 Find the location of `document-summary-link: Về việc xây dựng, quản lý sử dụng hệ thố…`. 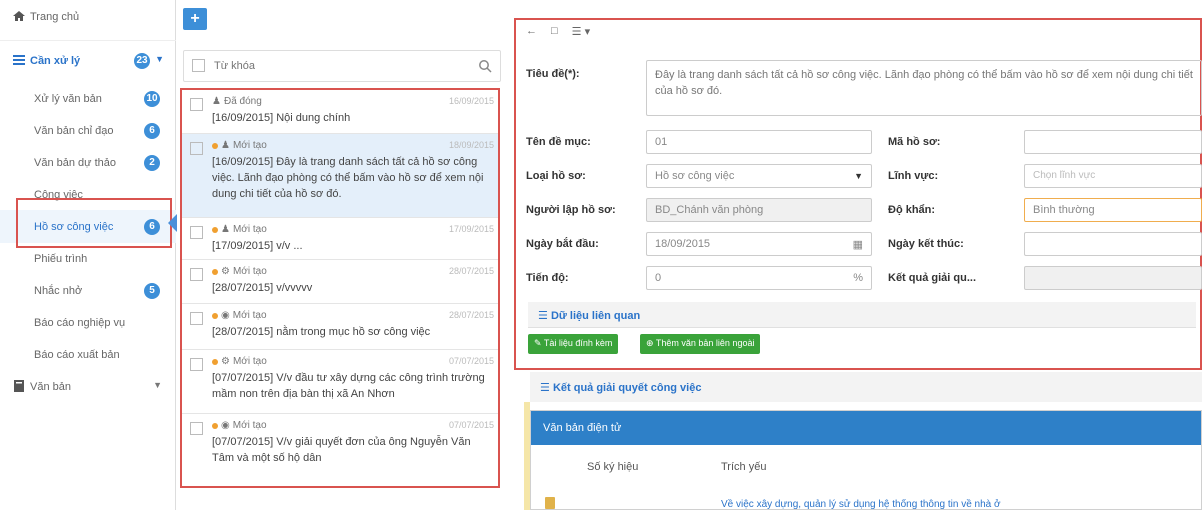

document-summary-link: Về việc xây dựng, quản lý sử dụng hệ thố… is located at coordinates (861, 504).